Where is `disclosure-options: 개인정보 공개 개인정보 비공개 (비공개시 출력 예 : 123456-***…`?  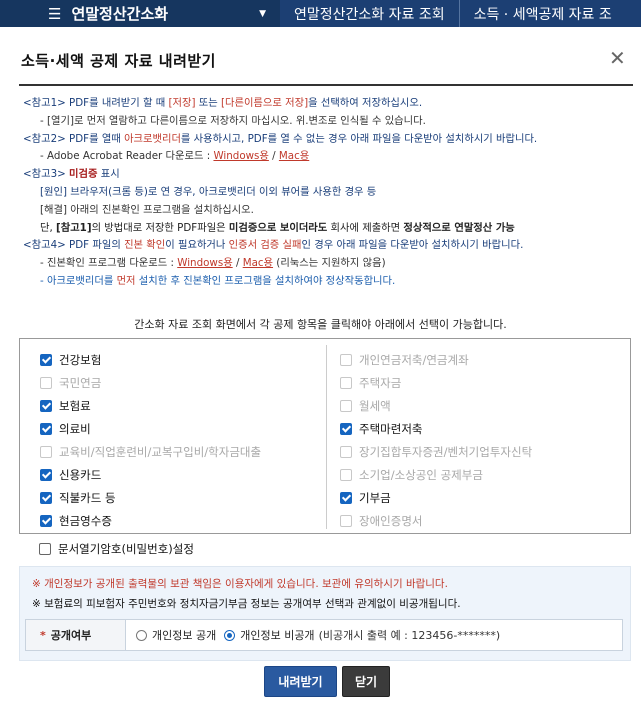
disclosure-options: 개인정보 공개 개인정보 비공개 (비공개시 출력 예 : 123456-***… is located at coordinates (317, 635).